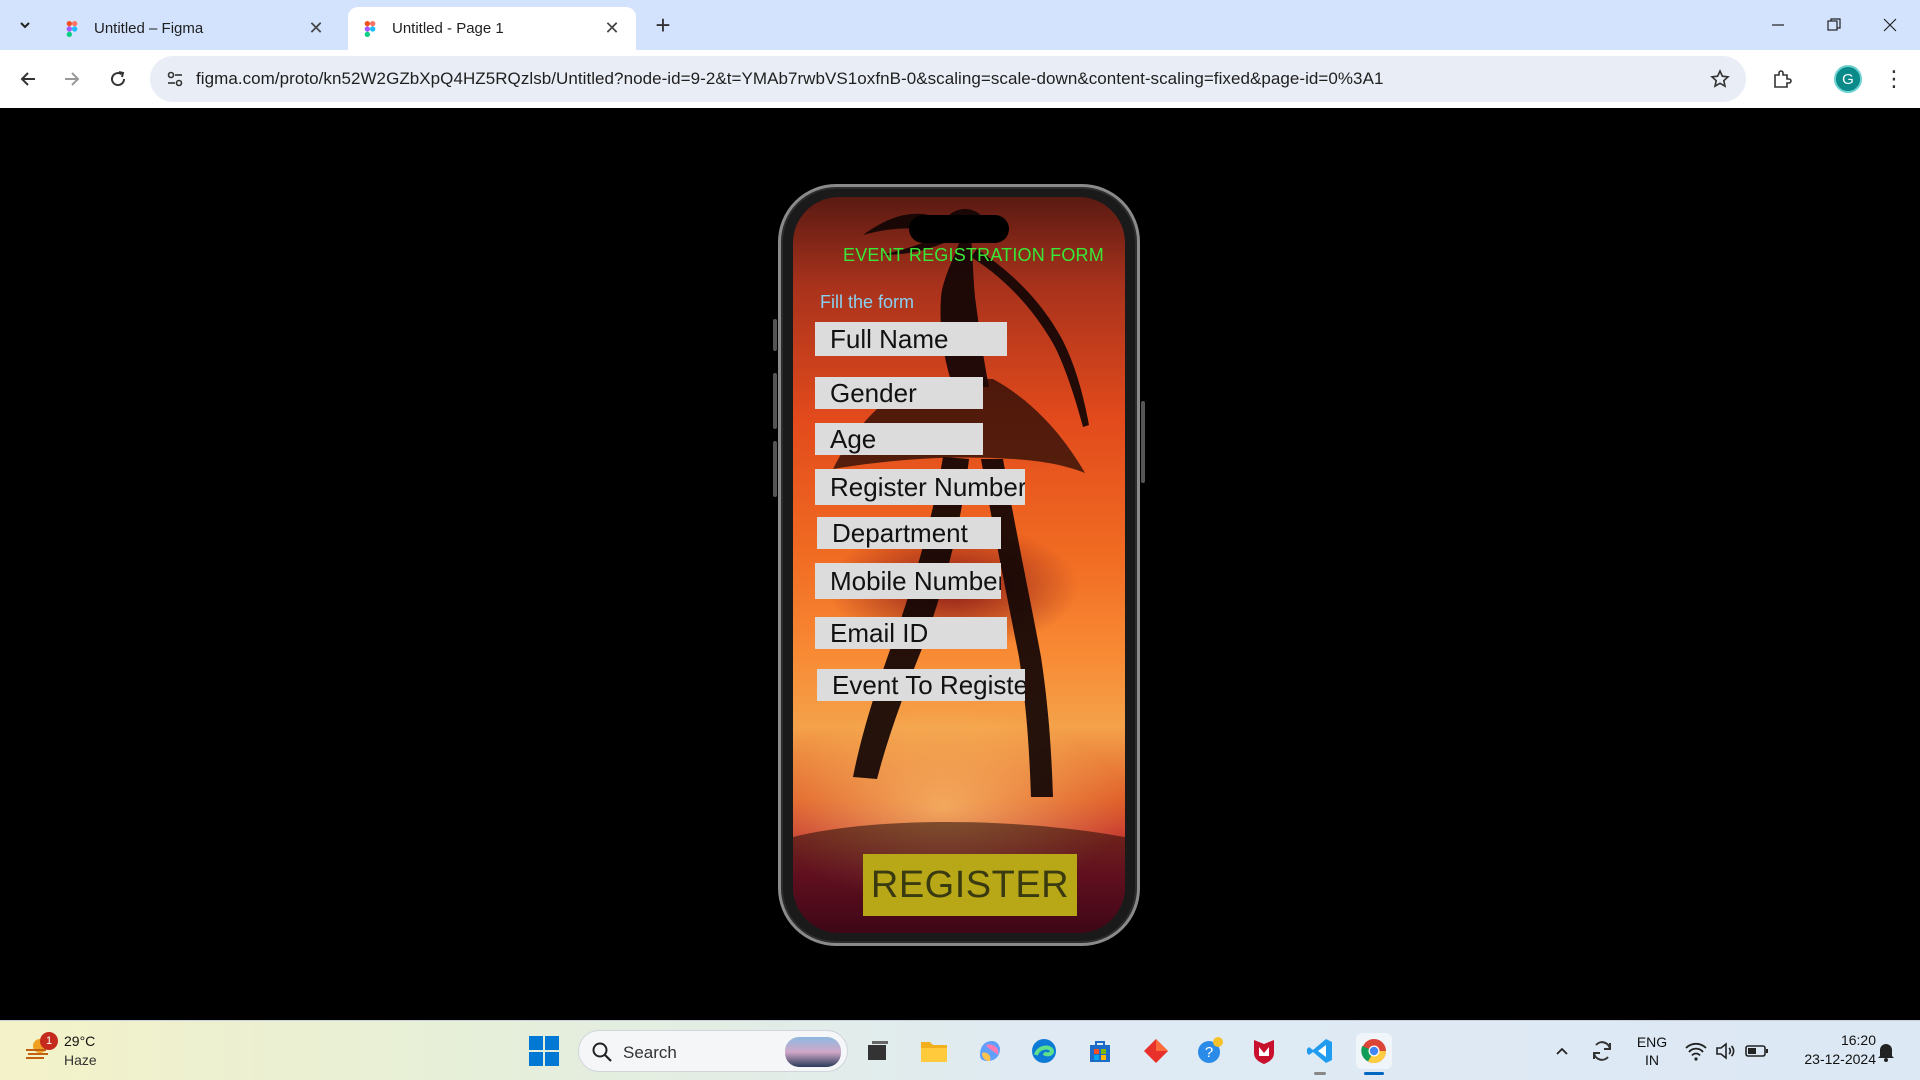 Image resolution: width=1920 pixels, height=1080 pixels. I want to click on tab-title: Untitled – Figma, so click(149, 28).